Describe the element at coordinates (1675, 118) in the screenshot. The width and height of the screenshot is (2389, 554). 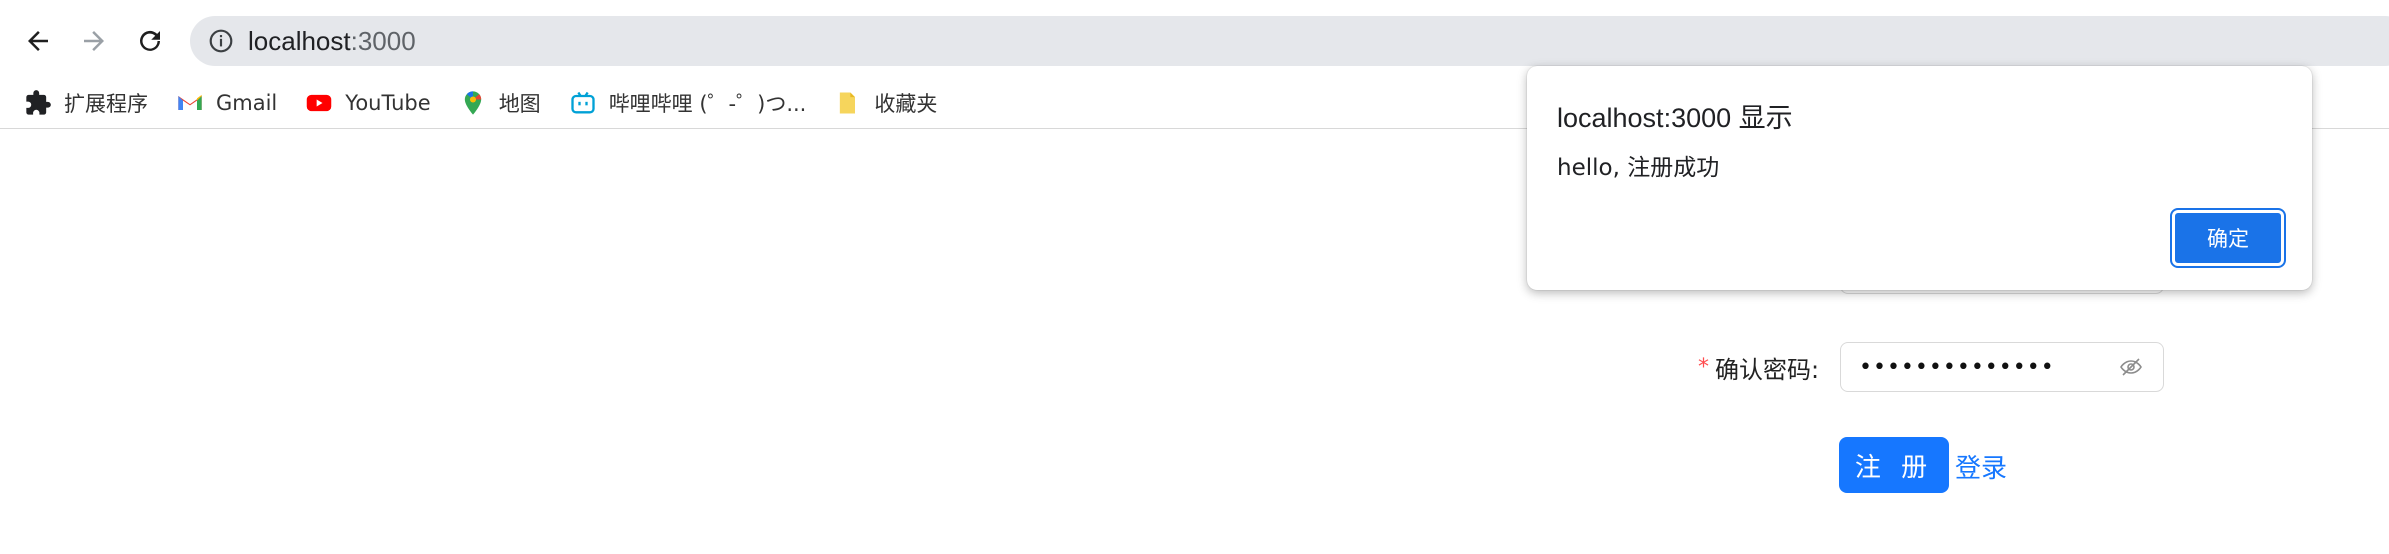
I see `dialog-title: localhost:3000 显示` at that location.